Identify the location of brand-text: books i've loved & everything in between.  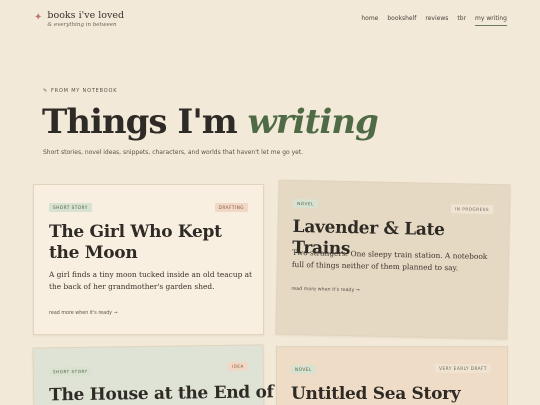
(85, 19).